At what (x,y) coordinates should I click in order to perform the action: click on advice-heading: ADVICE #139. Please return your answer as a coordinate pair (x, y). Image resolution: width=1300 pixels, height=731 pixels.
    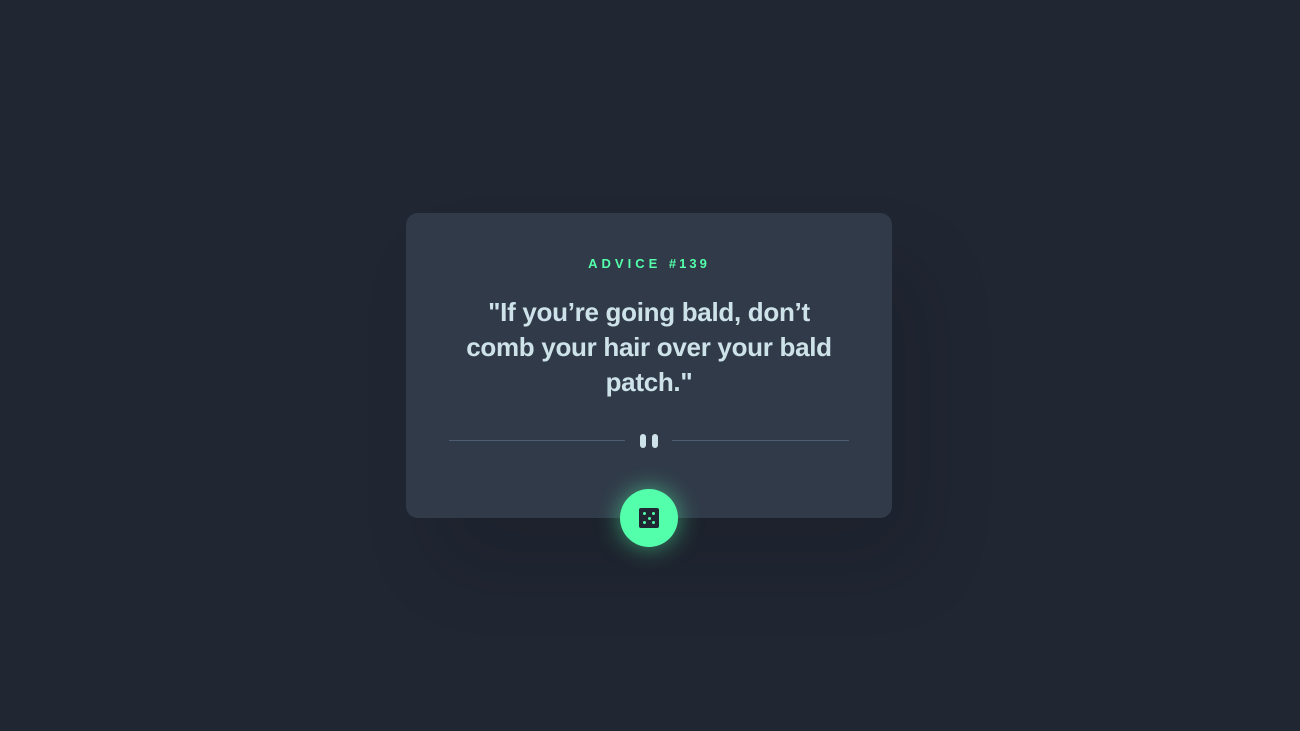
    Looking at the image, I should click on (649, 264).